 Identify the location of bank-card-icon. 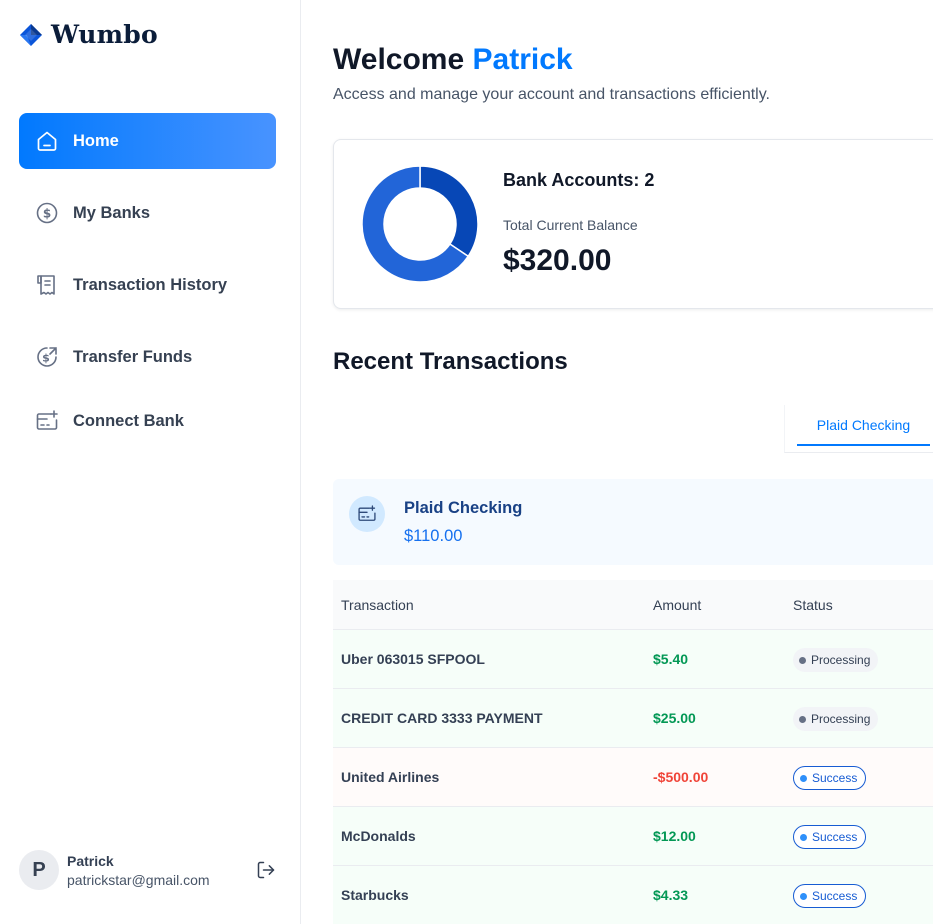
(367, 514).